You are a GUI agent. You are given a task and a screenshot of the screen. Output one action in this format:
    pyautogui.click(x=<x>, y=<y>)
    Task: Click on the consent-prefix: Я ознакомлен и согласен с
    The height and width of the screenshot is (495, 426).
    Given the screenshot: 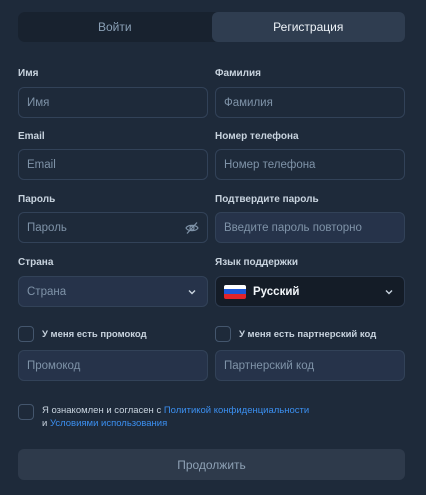 What is the action you would take?
    pyautogui.click(x=102, y=410)
    